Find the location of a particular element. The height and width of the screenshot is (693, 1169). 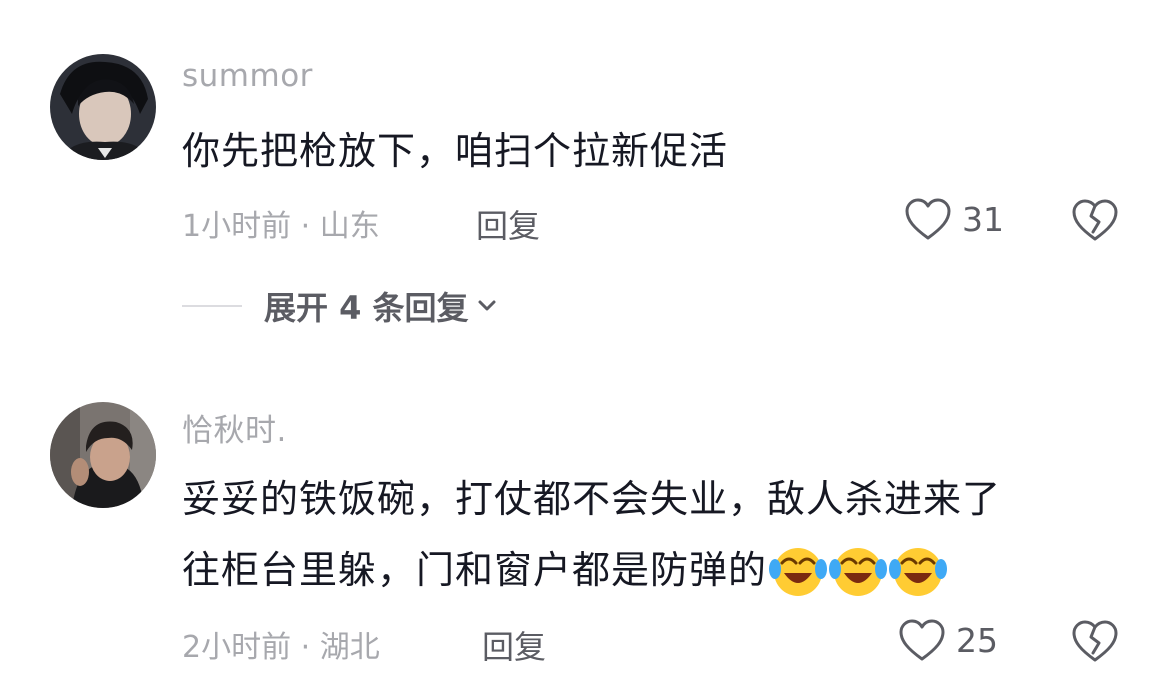

comment-username: summor is located at coordinates (247, 76).